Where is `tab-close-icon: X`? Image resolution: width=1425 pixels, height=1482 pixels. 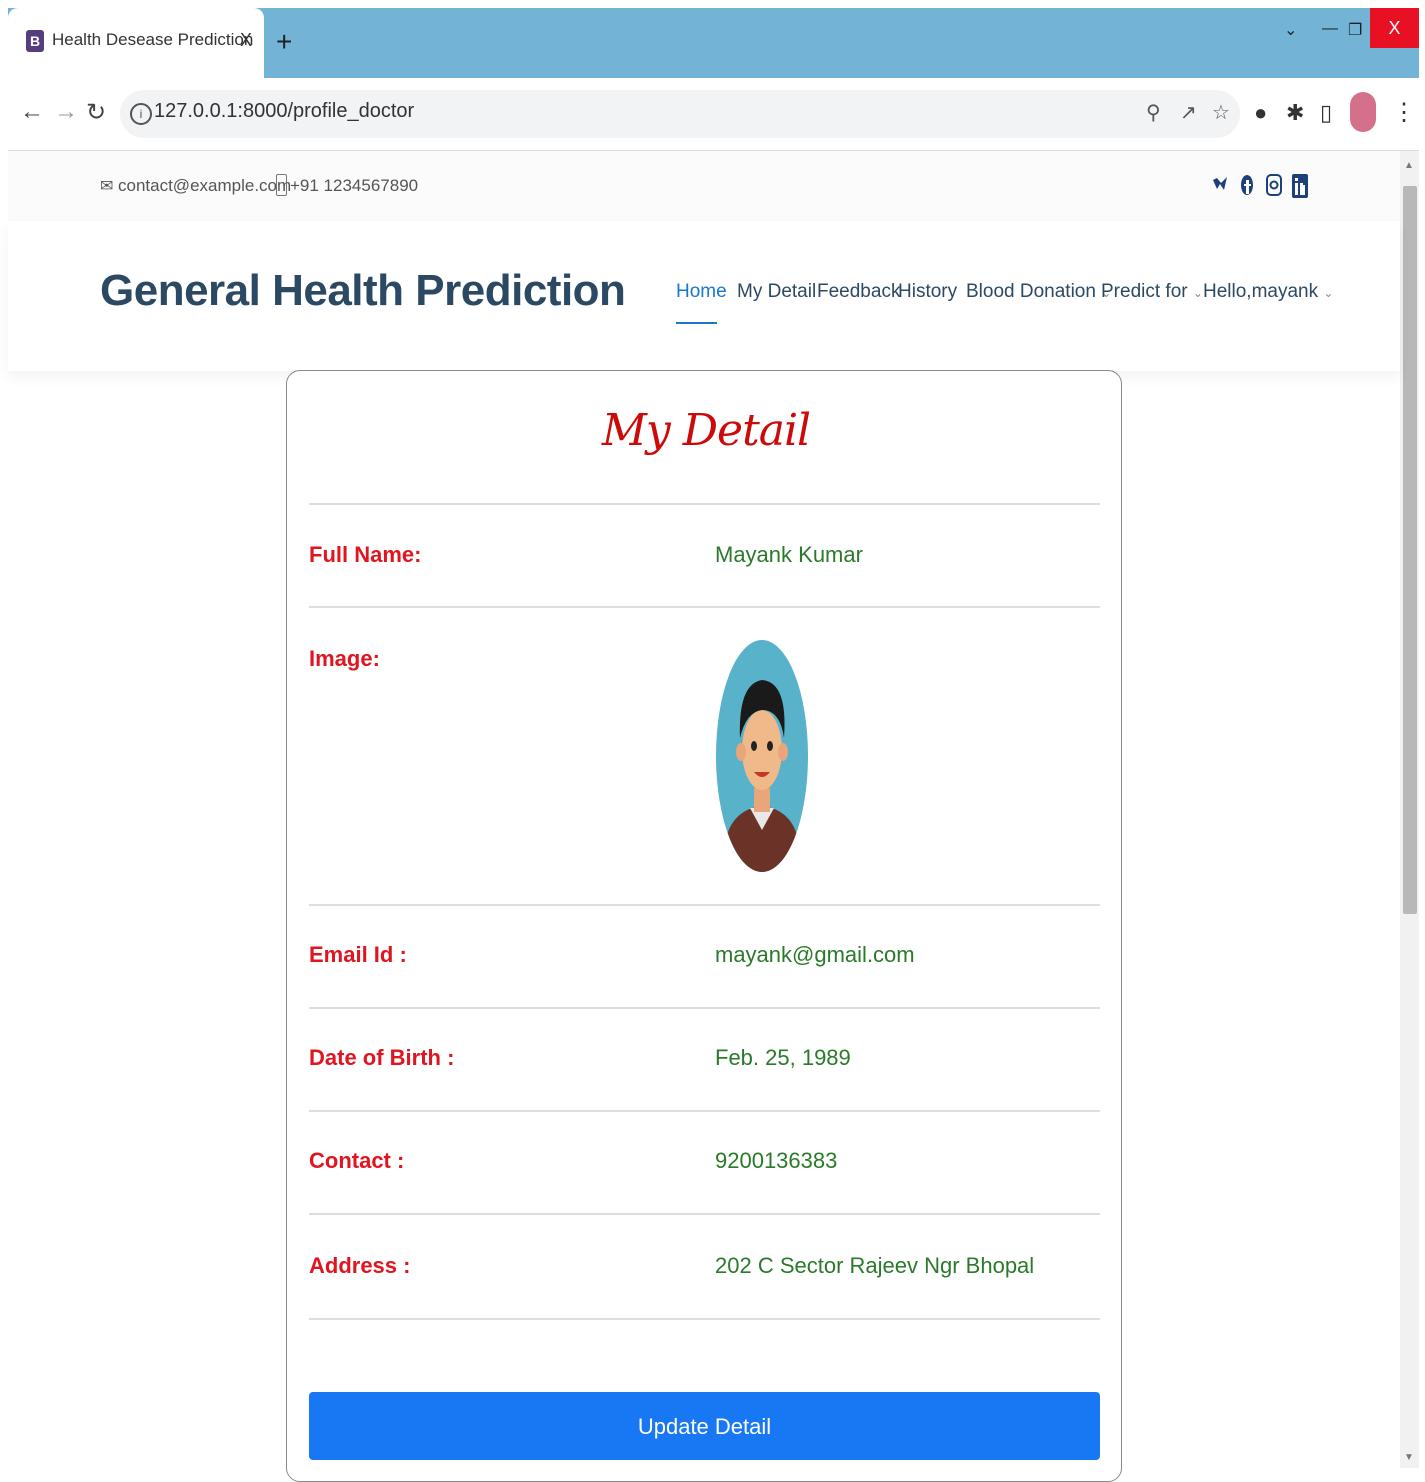 tab-close-icon: X is located at coordinates (246, 40).